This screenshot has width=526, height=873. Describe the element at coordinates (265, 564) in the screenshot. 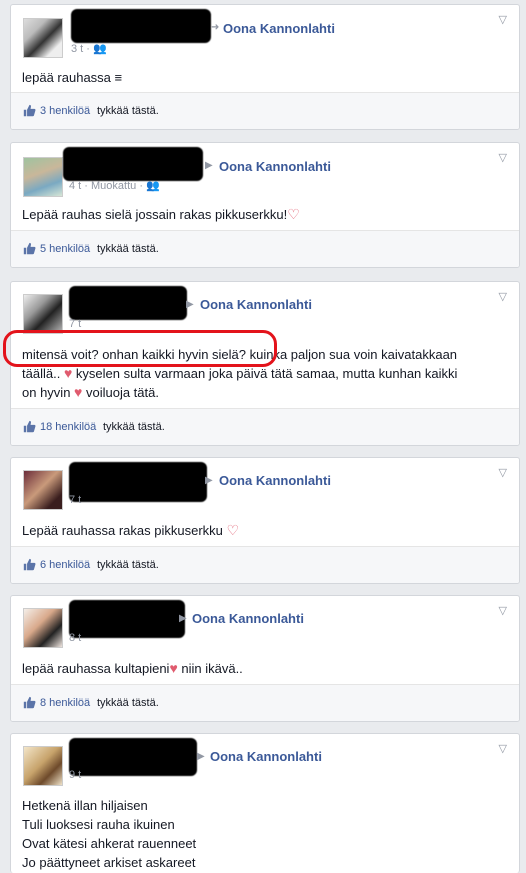

I see `likes-bar: 6 henkilöä tykkää tästä.` at that location.